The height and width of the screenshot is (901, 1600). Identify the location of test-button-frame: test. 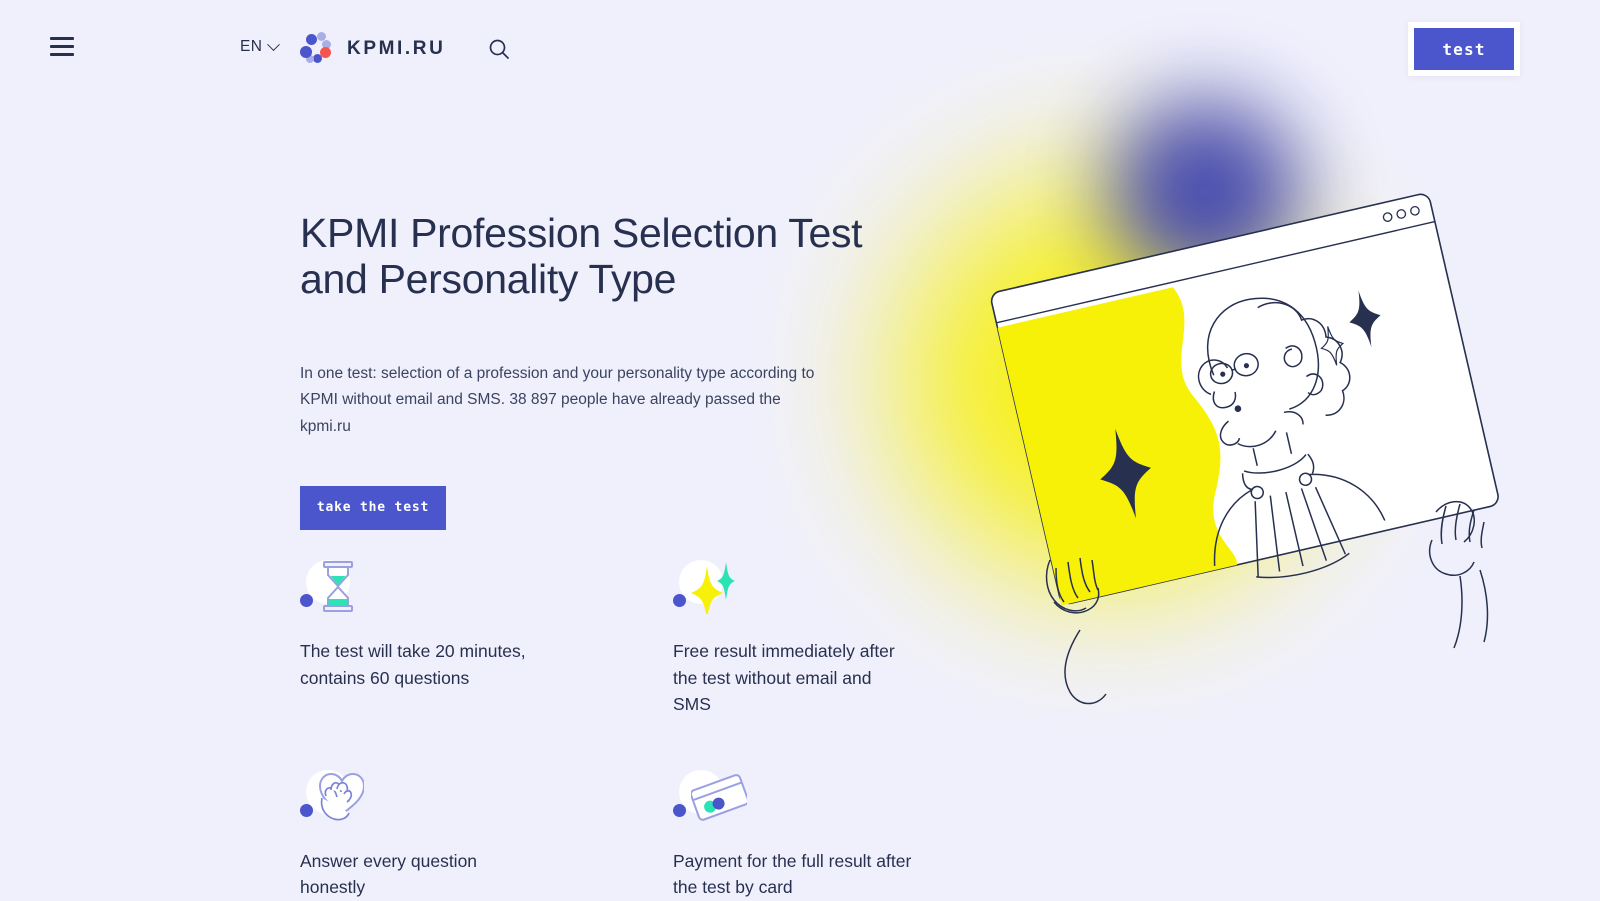
(1464, 49).